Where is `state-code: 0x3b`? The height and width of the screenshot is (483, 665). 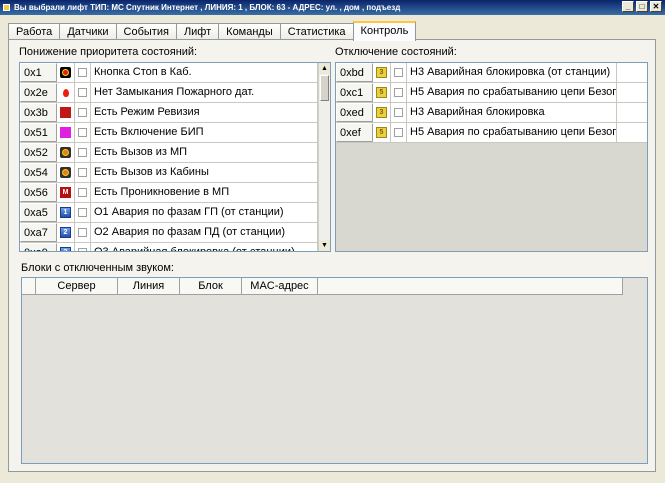
state-code: 0x3b is located at coordinates (38, 112).